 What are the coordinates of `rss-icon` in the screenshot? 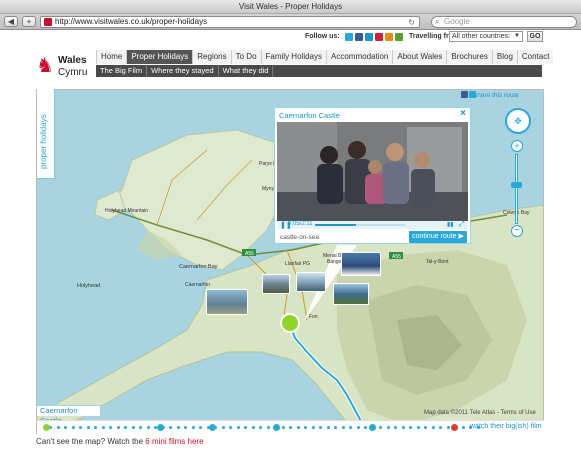 It's located at (389, 37).